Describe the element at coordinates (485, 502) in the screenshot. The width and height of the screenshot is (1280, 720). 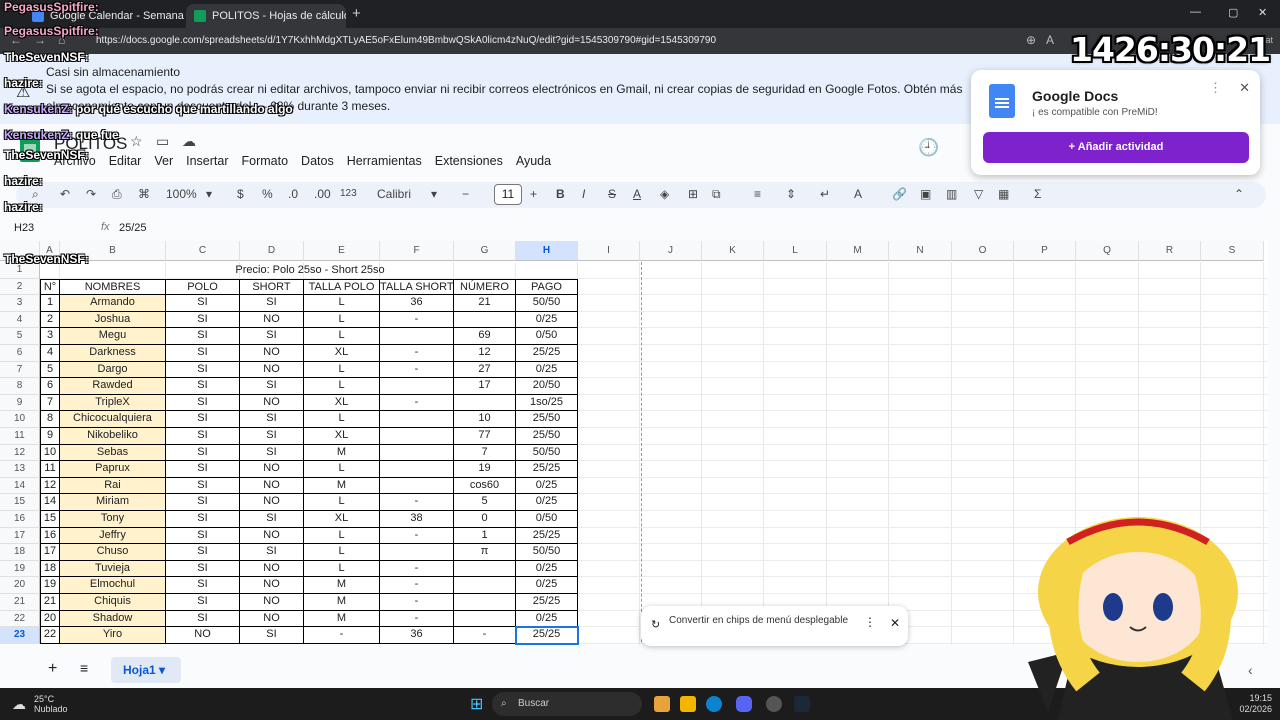
I see `table-cell: 5` at that location.